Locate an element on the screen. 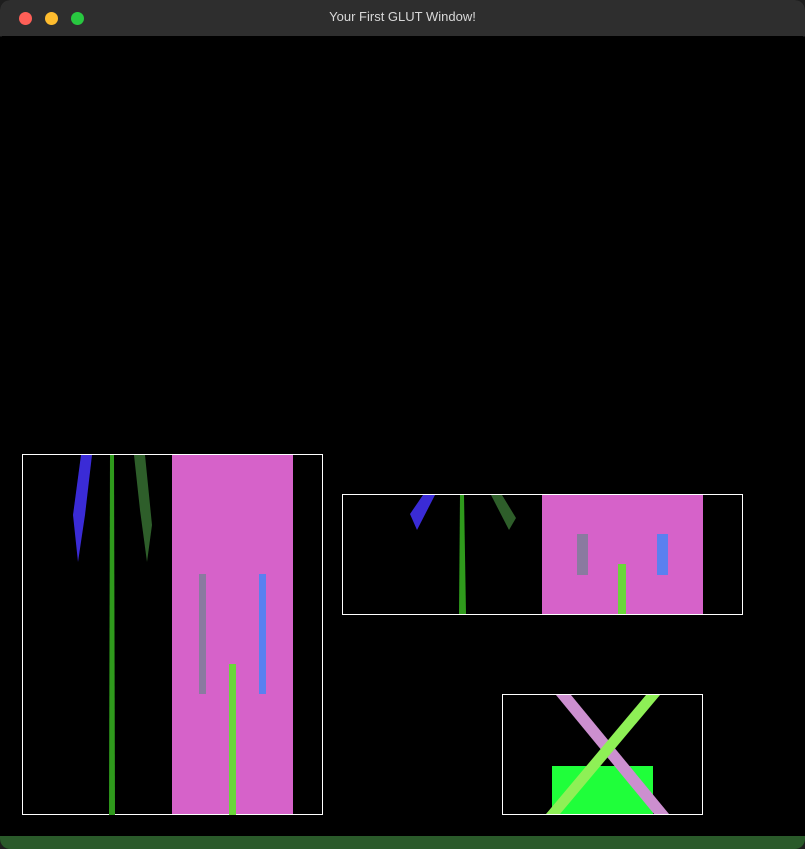  green-stem-small is located at coordinates (462, 554).